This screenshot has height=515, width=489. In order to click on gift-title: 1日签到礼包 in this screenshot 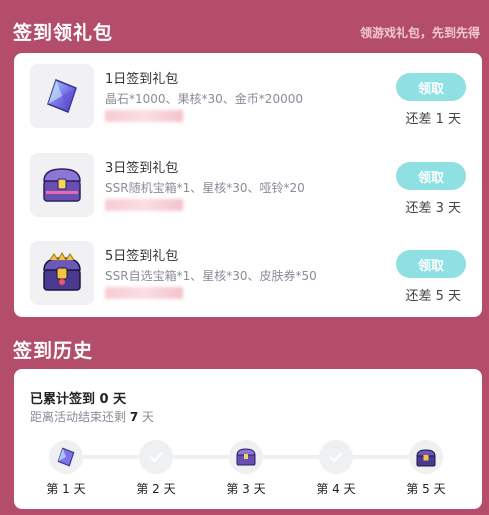, I will do `click(142, 79)`.